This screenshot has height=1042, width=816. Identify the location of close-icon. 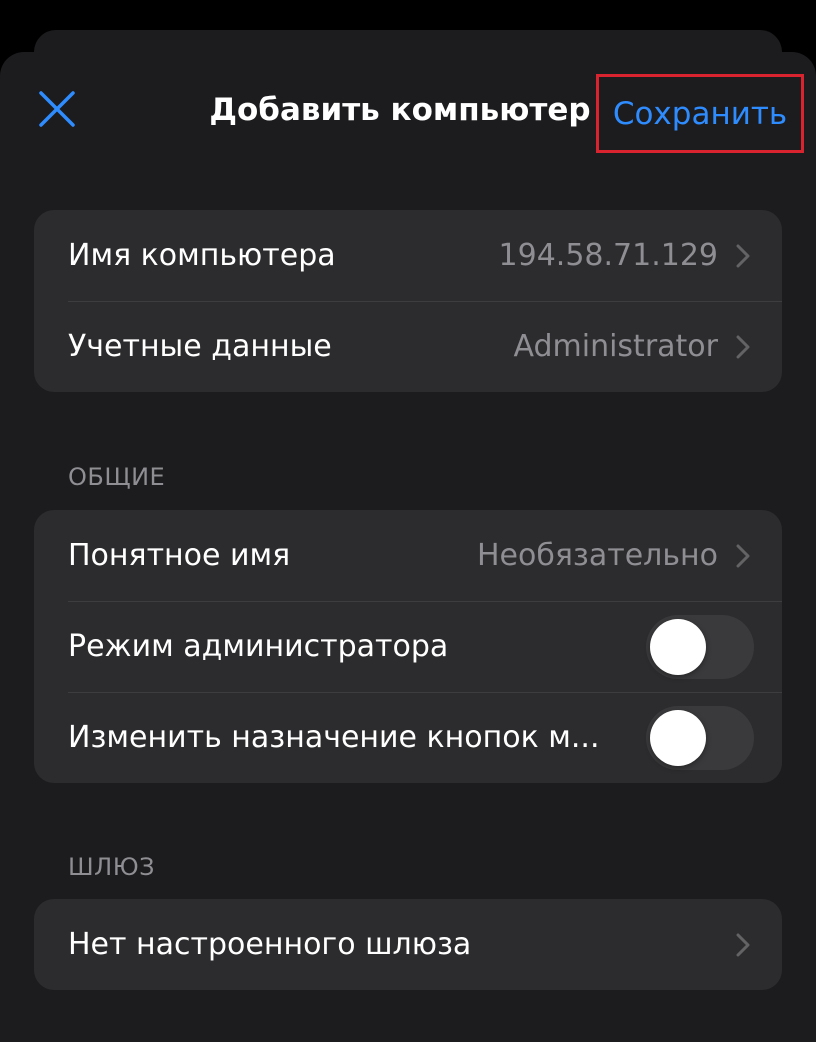
(57, 111).